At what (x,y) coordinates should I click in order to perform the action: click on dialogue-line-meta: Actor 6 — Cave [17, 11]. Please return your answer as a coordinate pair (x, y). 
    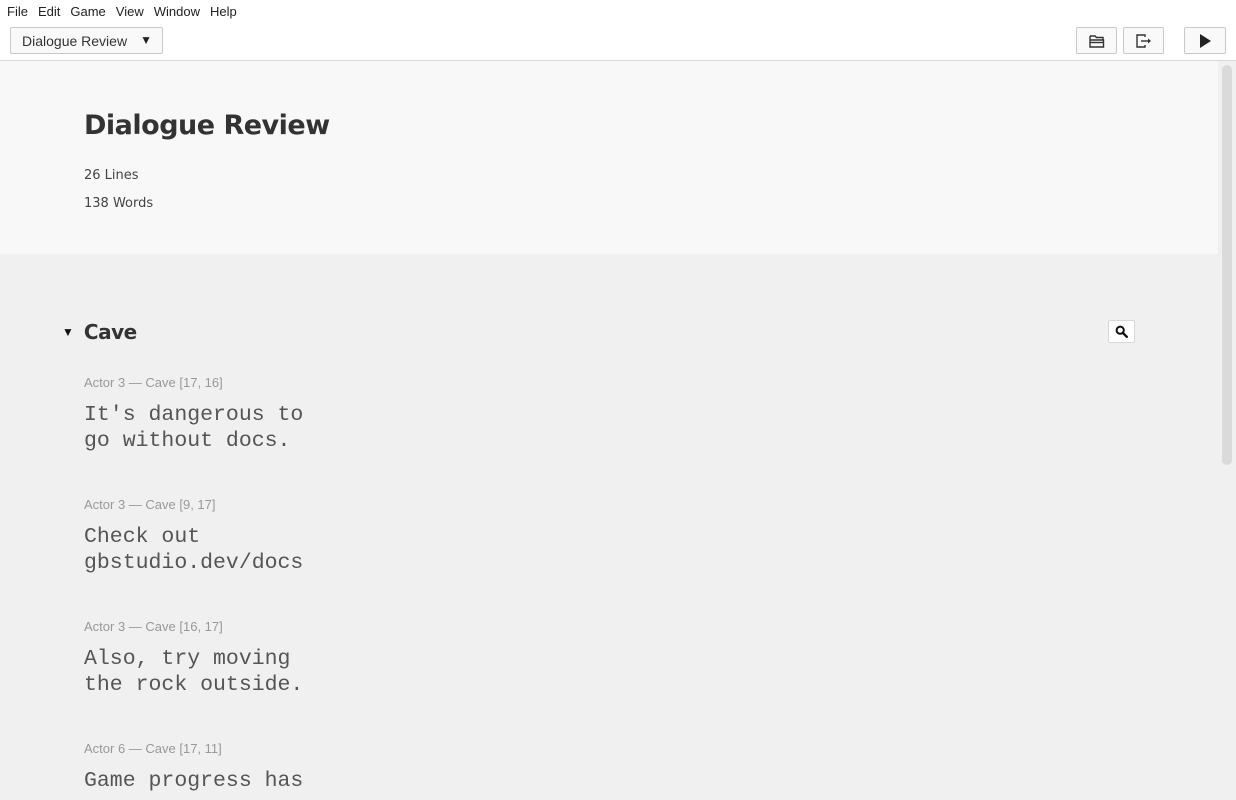
    Looking at the image, I should click on (193, 748).